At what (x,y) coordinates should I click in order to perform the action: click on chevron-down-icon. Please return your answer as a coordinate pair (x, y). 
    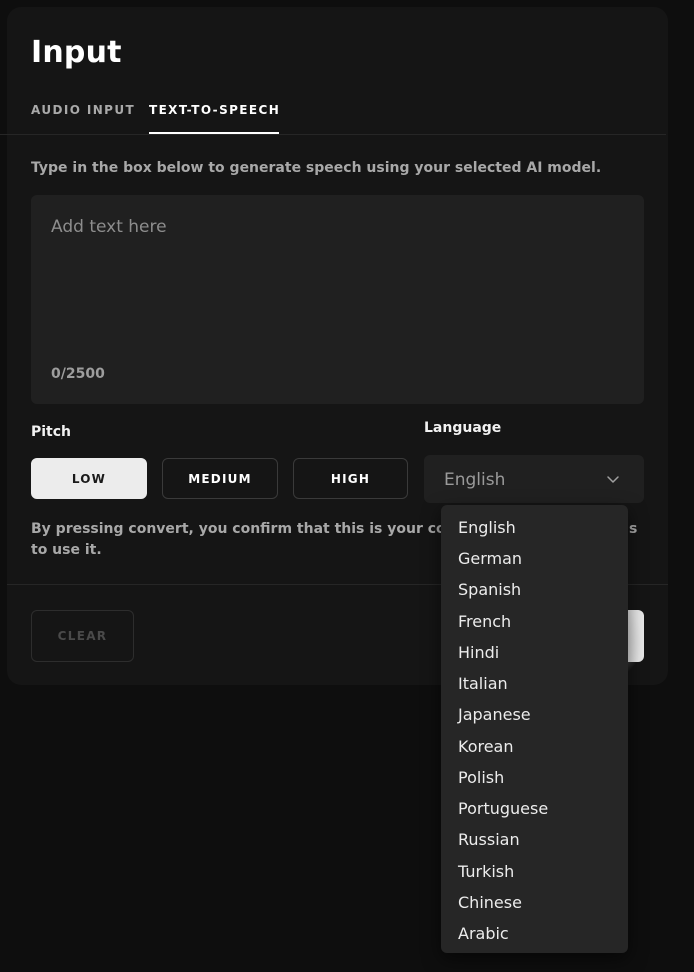
    Looking at the image, I should click on (613, 479).